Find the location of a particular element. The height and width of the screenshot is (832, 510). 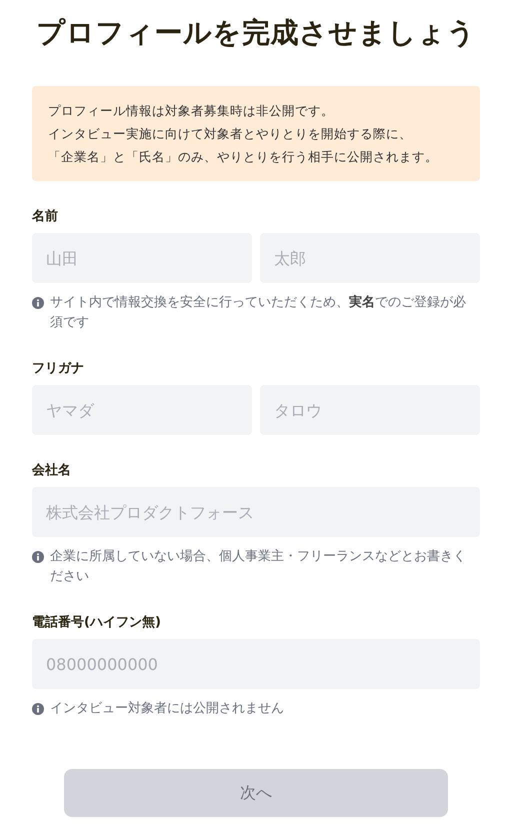

input-field: 太郎 is located at coordinates (370, 258).